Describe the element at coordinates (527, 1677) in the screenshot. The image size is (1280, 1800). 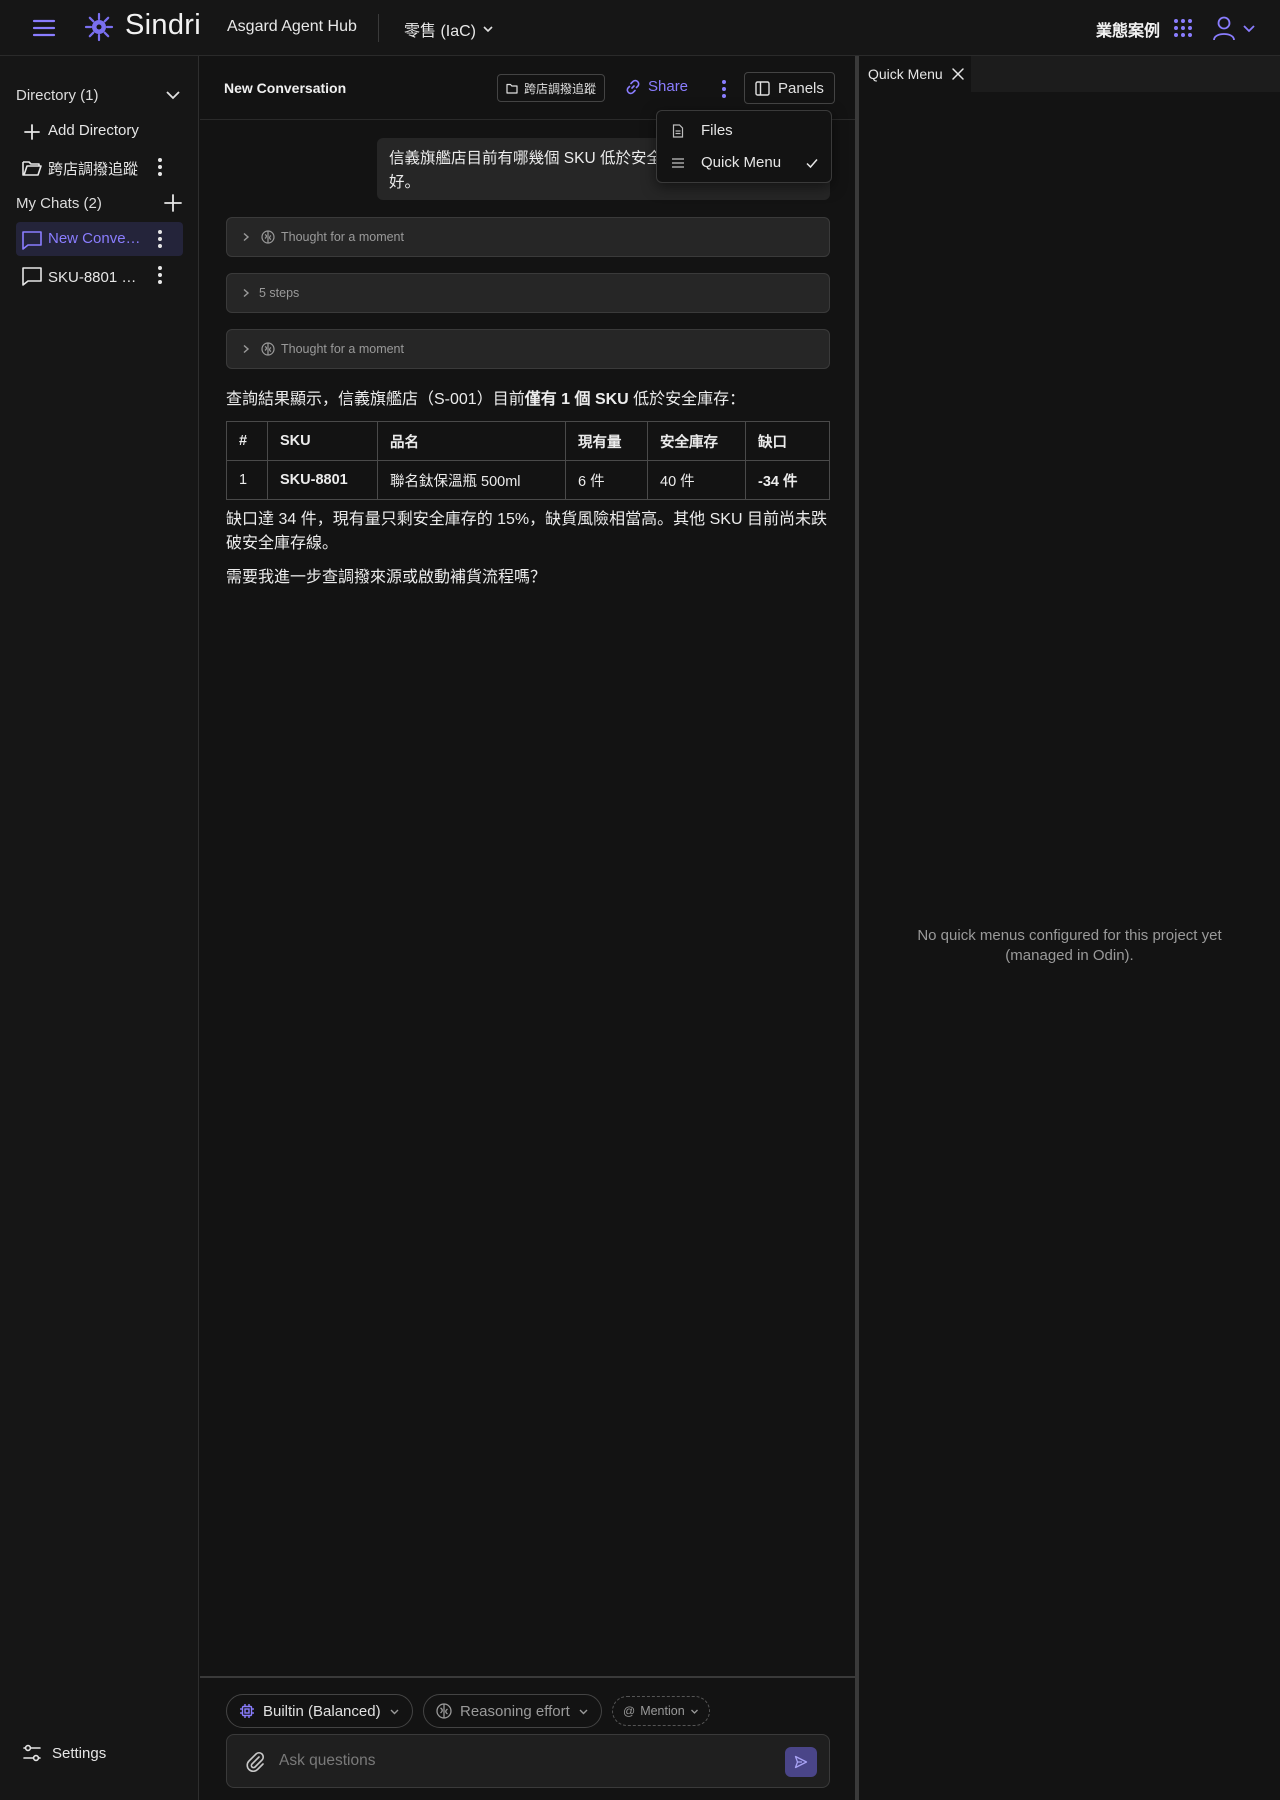
I see `composer-divider` at that location.